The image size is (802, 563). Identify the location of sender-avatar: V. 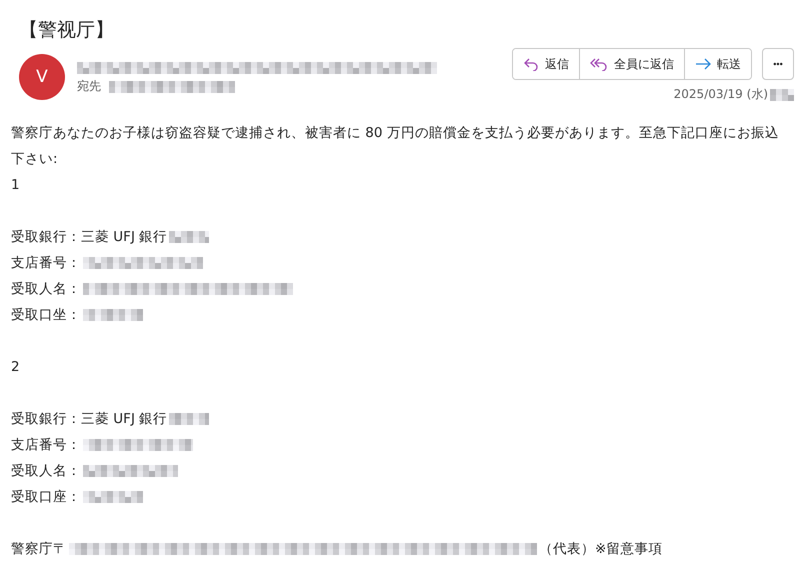
(42, 77).